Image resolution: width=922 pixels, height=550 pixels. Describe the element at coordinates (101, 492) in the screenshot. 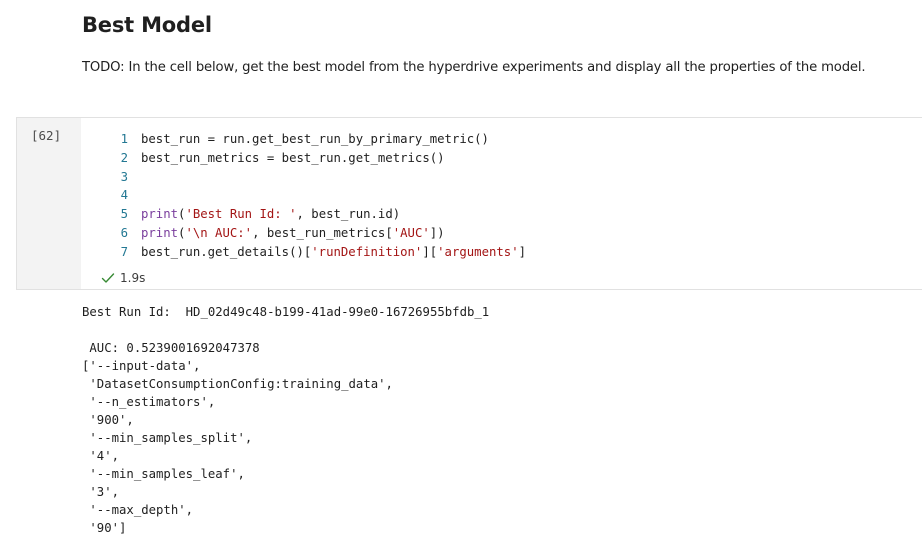

I see `output-line: '3',` at that location.